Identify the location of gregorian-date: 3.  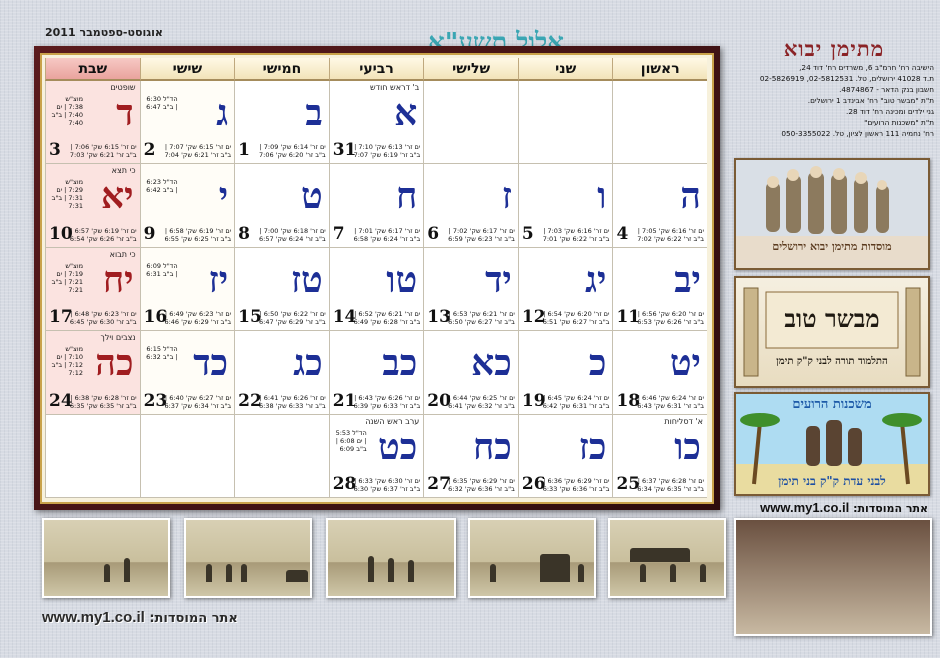
(55, 150).